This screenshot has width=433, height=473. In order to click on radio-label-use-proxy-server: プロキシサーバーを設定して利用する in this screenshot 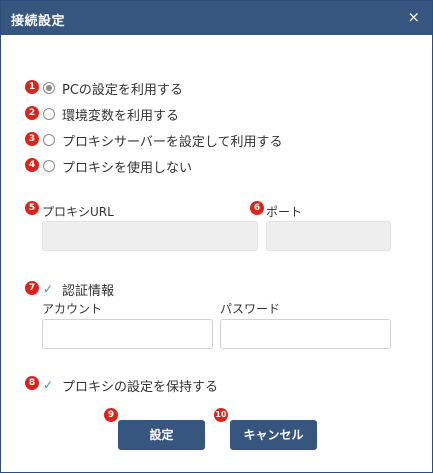, I will do `click(172, 142)`.